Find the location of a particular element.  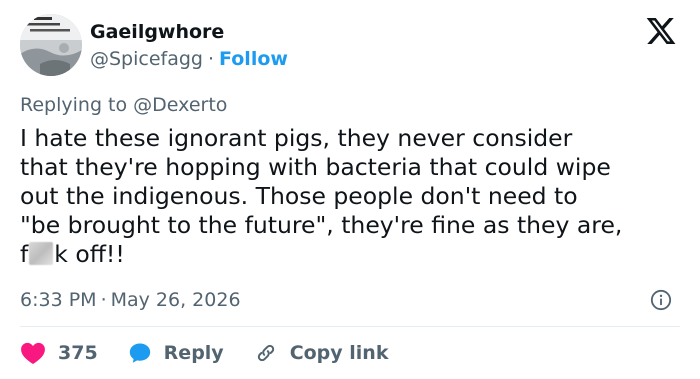

reply-label: Reply is located at coordinates (193, 353).